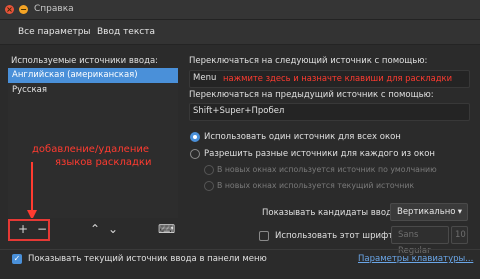 The image size is (480, 279). What do you see at coordinates (209, 170) in the screenshot?
I see `radio-default-source` at bounding box center [209, 170].